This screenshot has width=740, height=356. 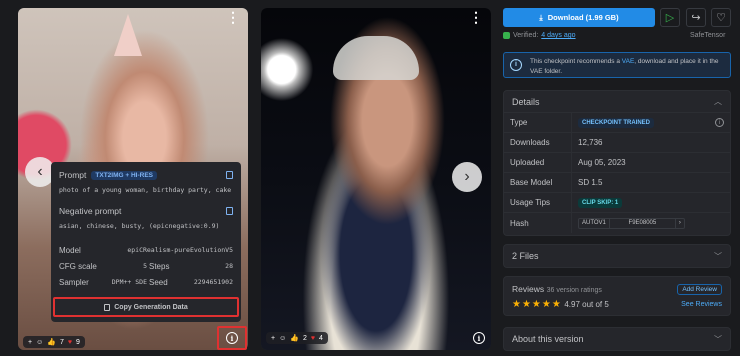 I want to click on hash-selector: AUTOV1 F9E08005 ›, so click(x=631, y=223).